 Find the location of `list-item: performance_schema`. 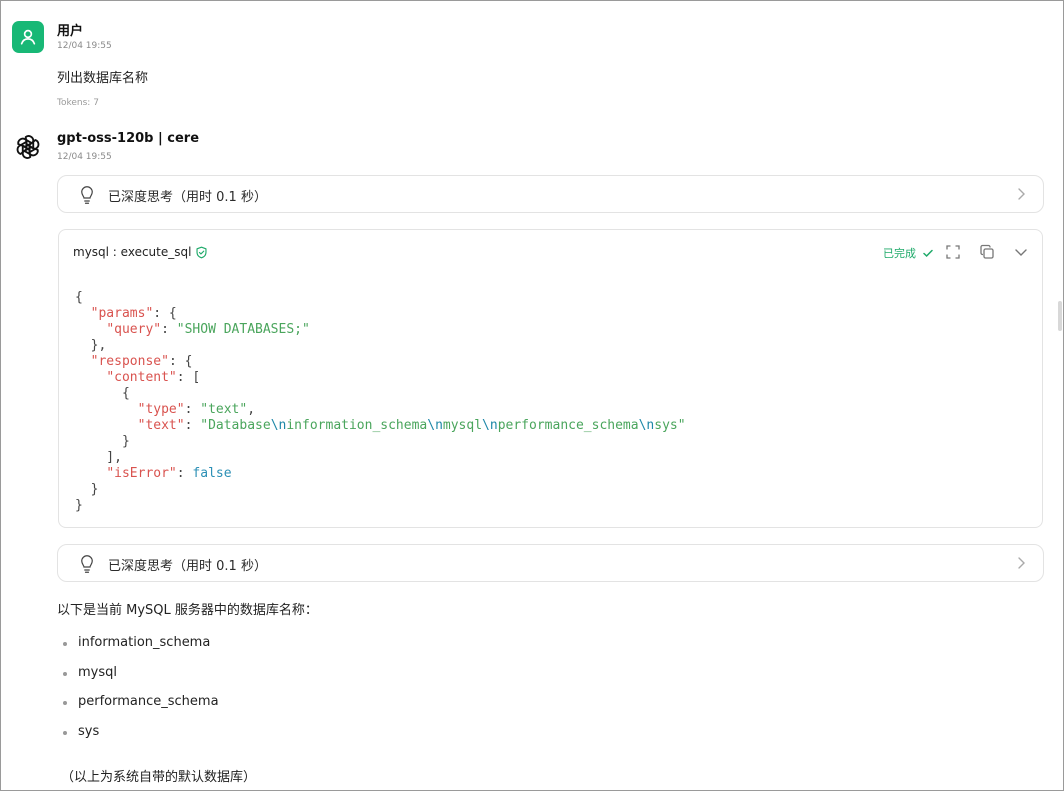

list-item: performance_schema is located at coordinates (141, 709).